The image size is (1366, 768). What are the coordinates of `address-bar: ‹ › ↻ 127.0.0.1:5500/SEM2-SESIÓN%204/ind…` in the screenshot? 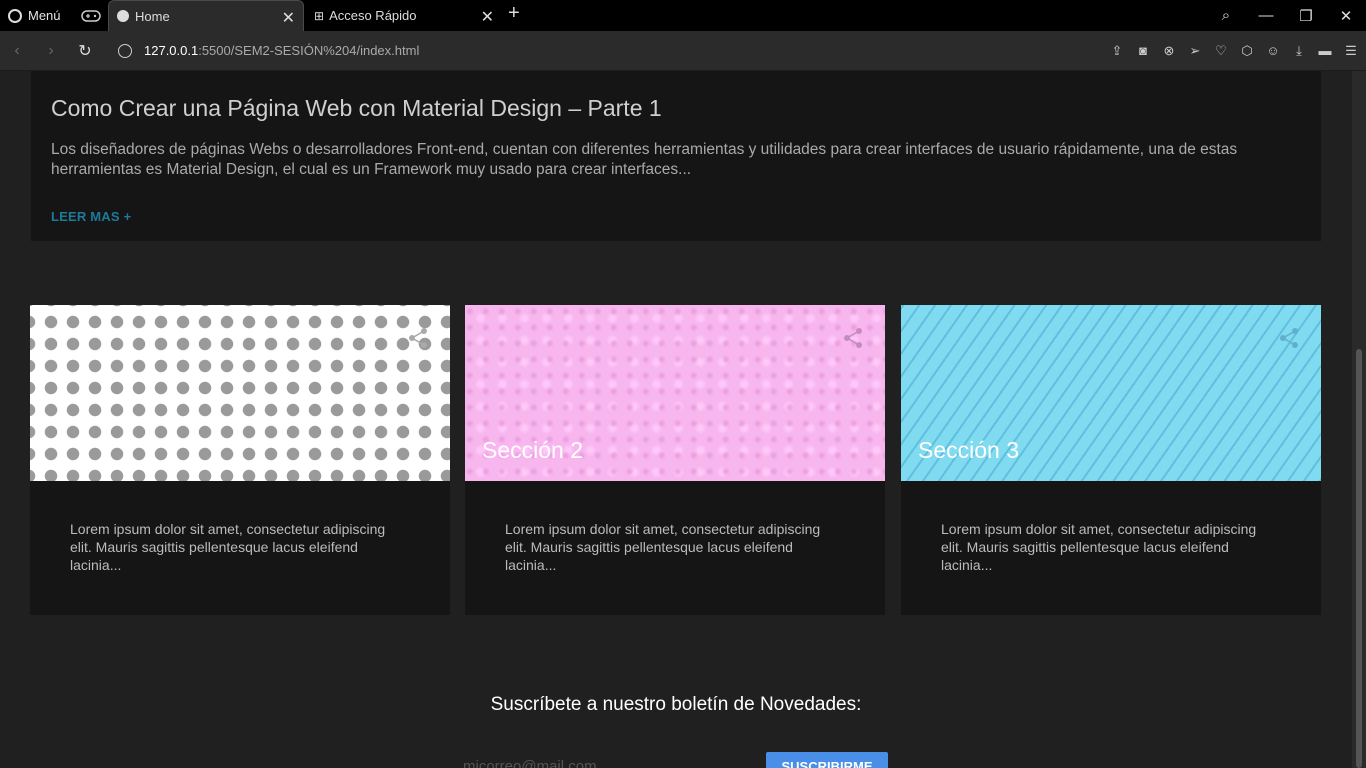 It's located at (683, 51).